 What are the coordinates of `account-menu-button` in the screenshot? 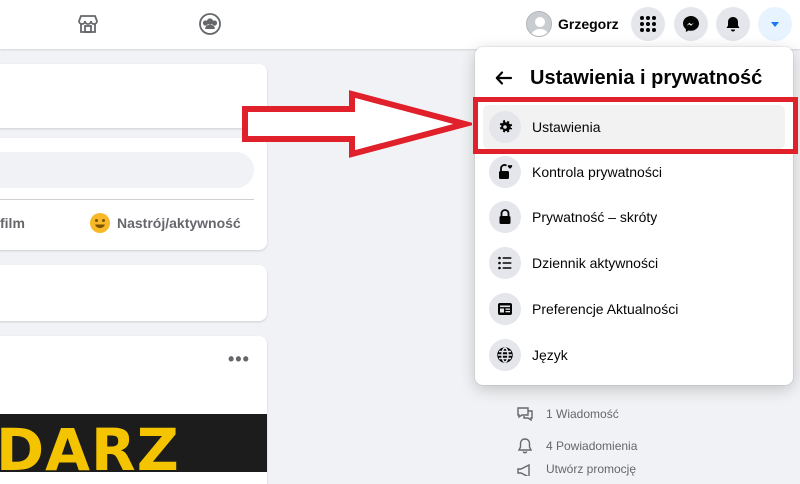 It's located at (775, 24).